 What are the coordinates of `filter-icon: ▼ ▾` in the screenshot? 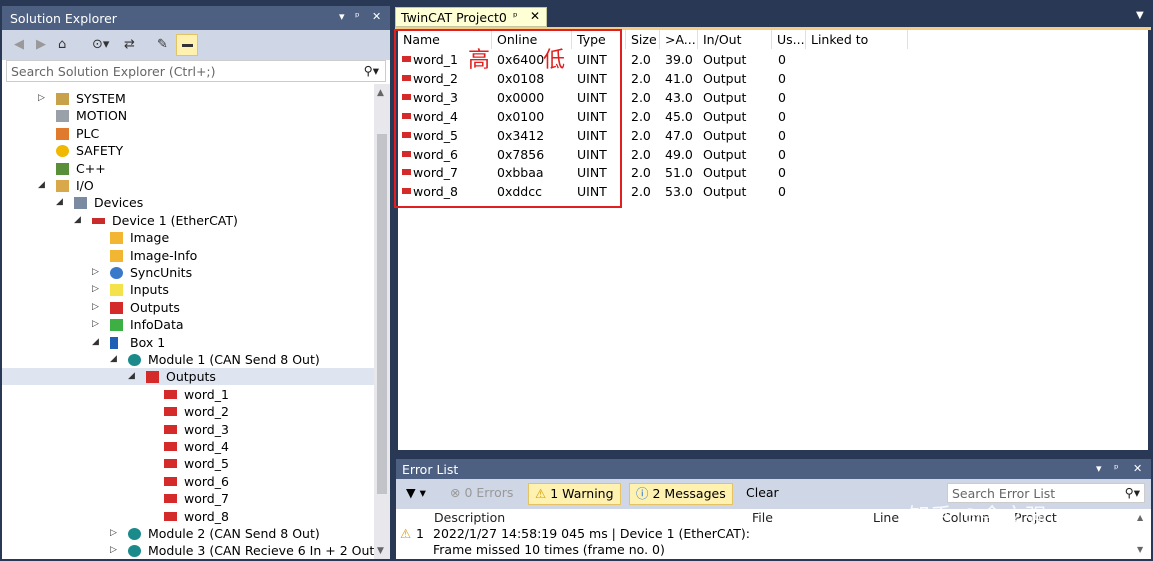 It's located at (416, 494).